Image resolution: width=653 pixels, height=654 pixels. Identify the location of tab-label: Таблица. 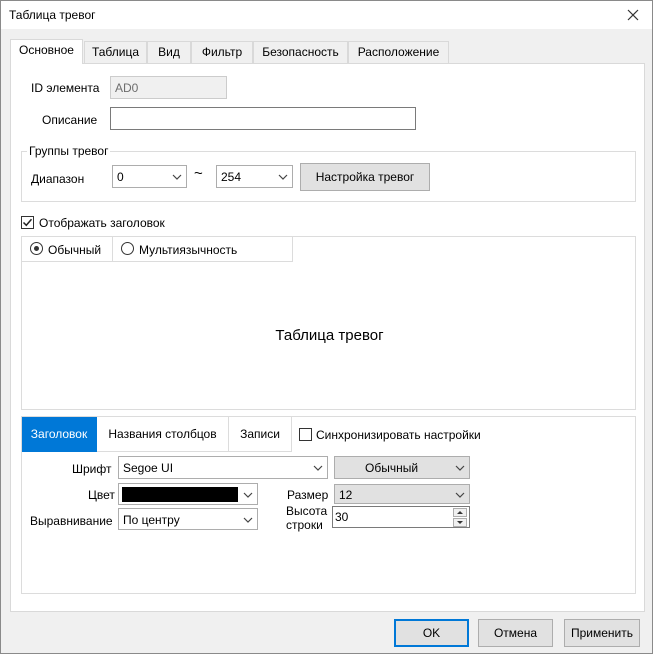
(115, 52).